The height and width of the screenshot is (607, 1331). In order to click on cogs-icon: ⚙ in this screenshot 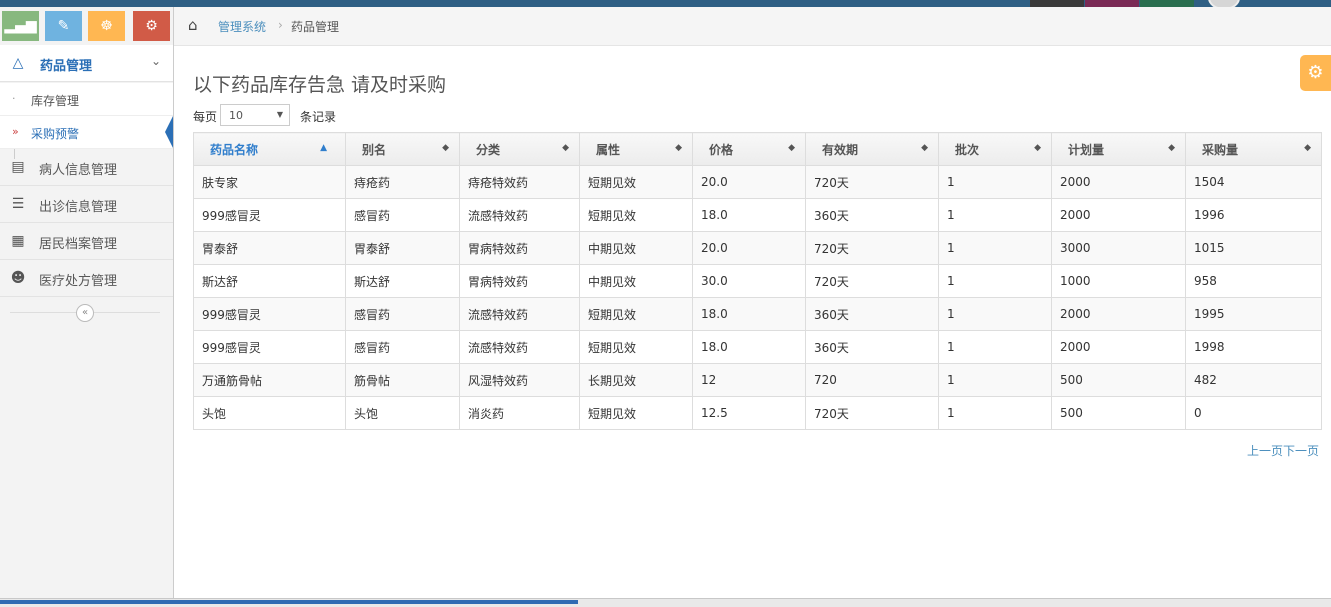, I will do `click(151, 26)`.